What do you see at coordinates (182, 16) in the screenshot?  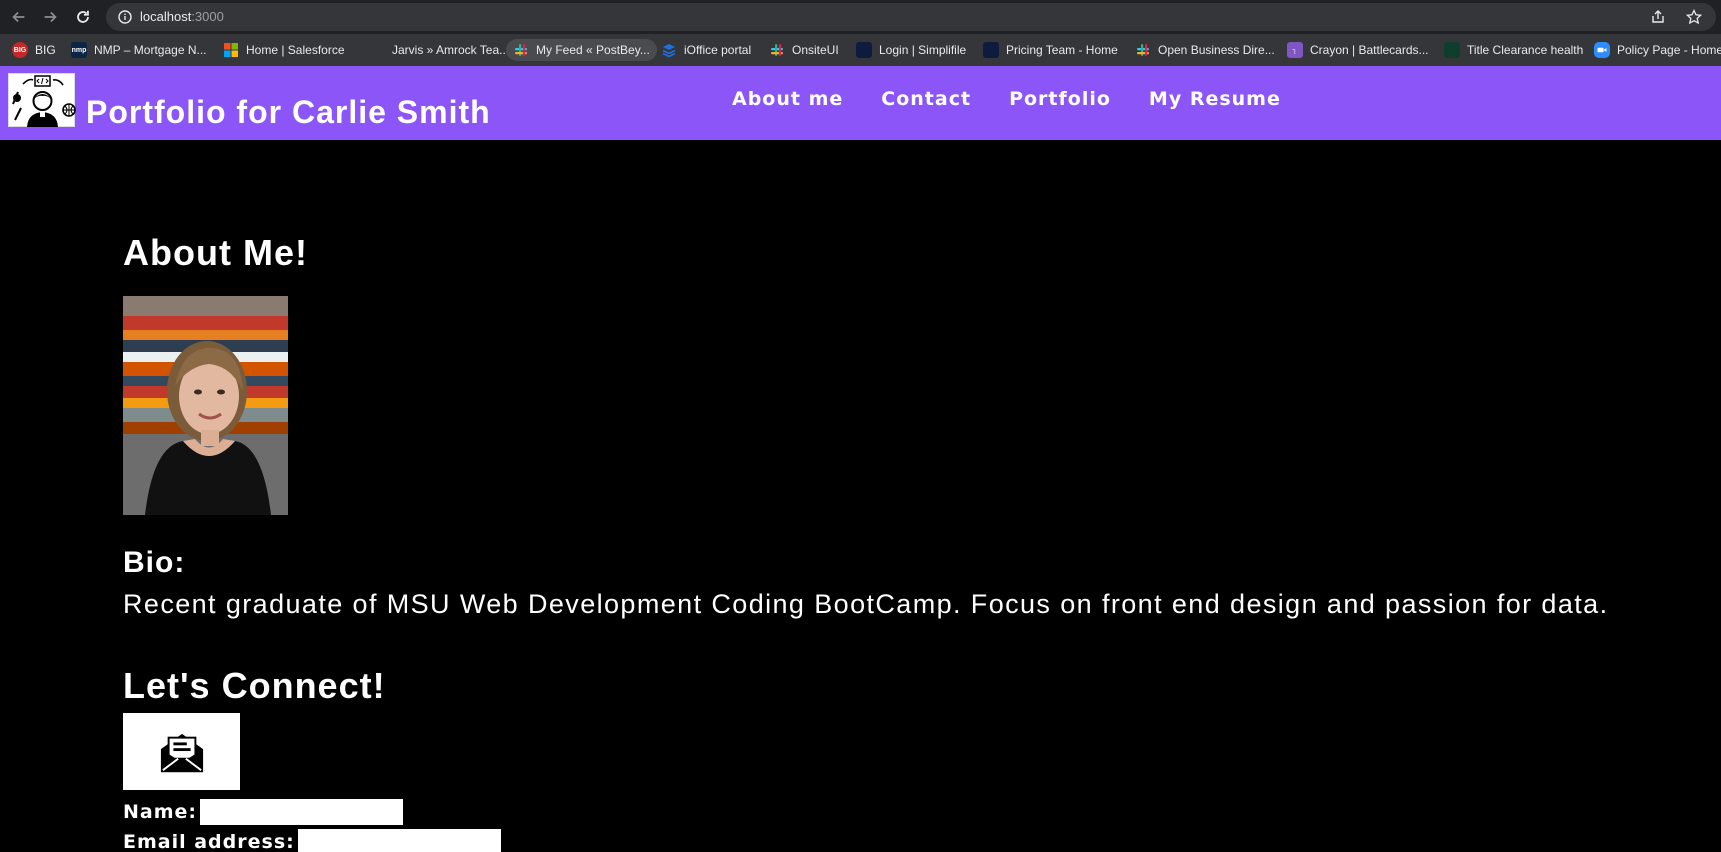 I see `url-text: localhost:3000` at bounding box center [182, 16].